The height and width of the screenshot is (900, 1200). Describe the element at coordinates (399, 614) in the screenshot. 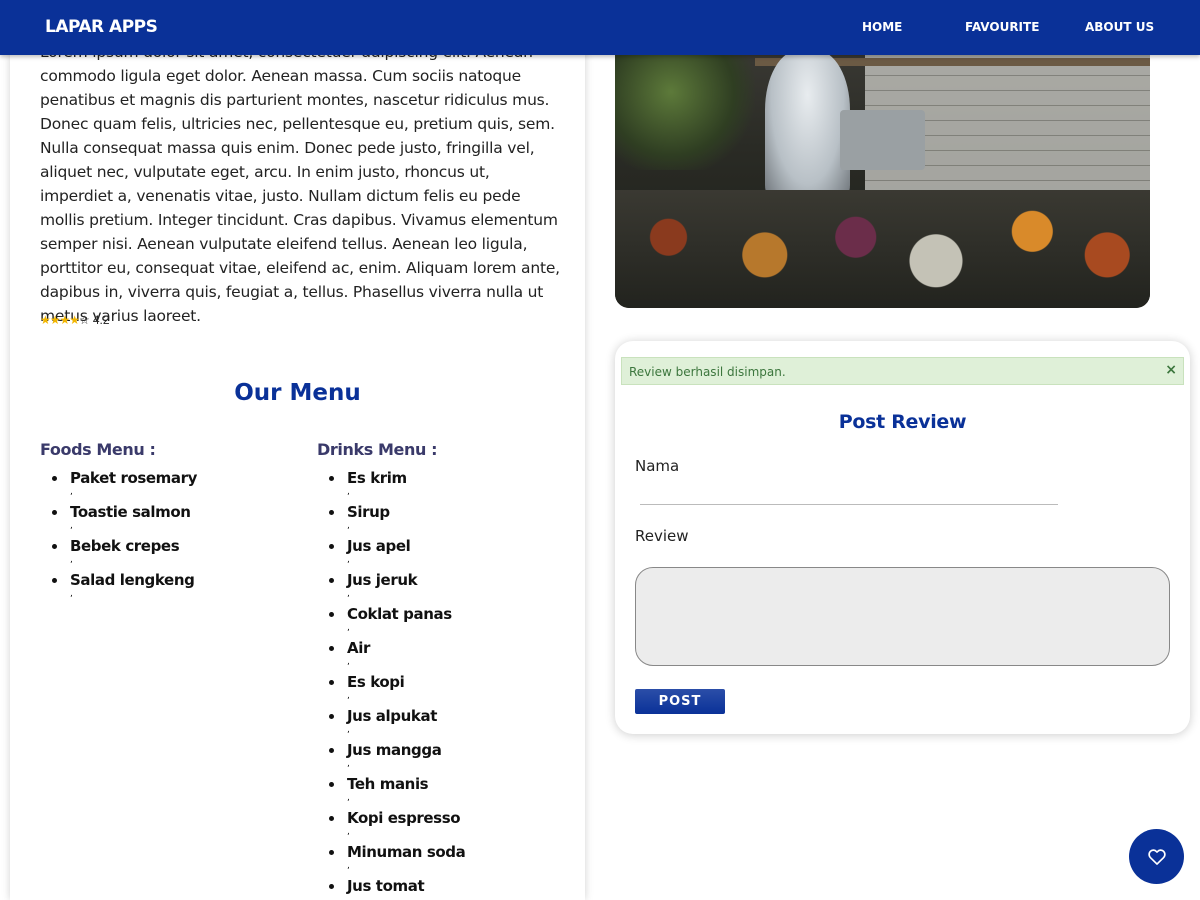

I see `drink-menu-item-label: Coklat panas` at that location.